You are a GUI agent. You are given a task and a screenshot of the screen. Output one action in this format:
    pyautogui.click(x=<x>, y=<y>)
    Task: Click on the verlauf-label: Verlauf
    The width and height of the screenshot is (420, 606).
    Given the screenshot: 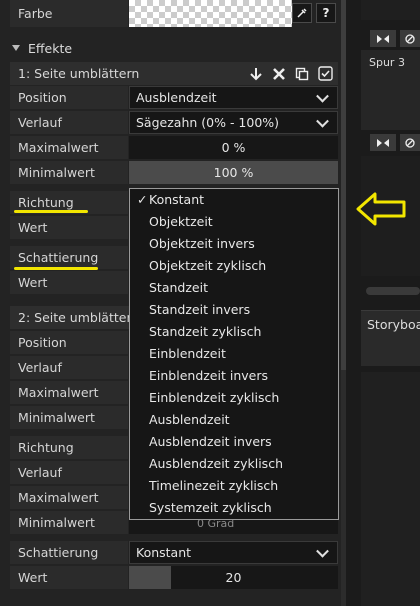 What is the action you would take?
    pyautogui.click(x=69, y=122)
    